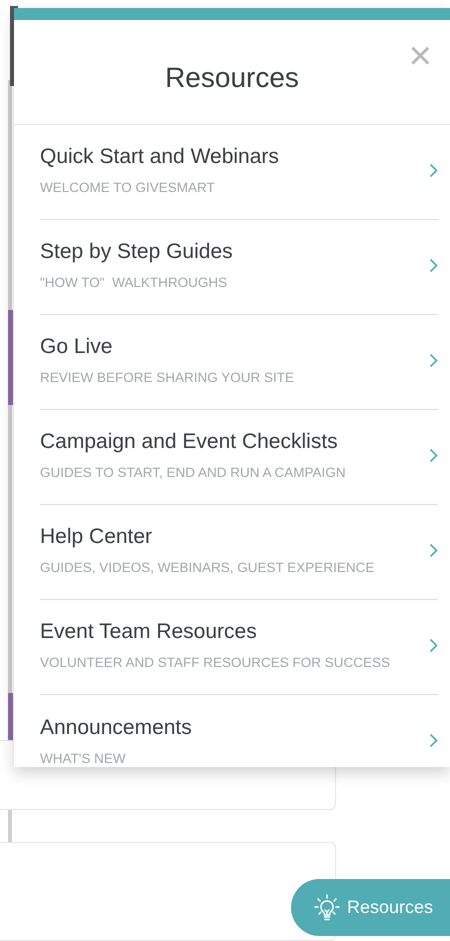  I want to click on lightbulb-icon, so click(327, 907).